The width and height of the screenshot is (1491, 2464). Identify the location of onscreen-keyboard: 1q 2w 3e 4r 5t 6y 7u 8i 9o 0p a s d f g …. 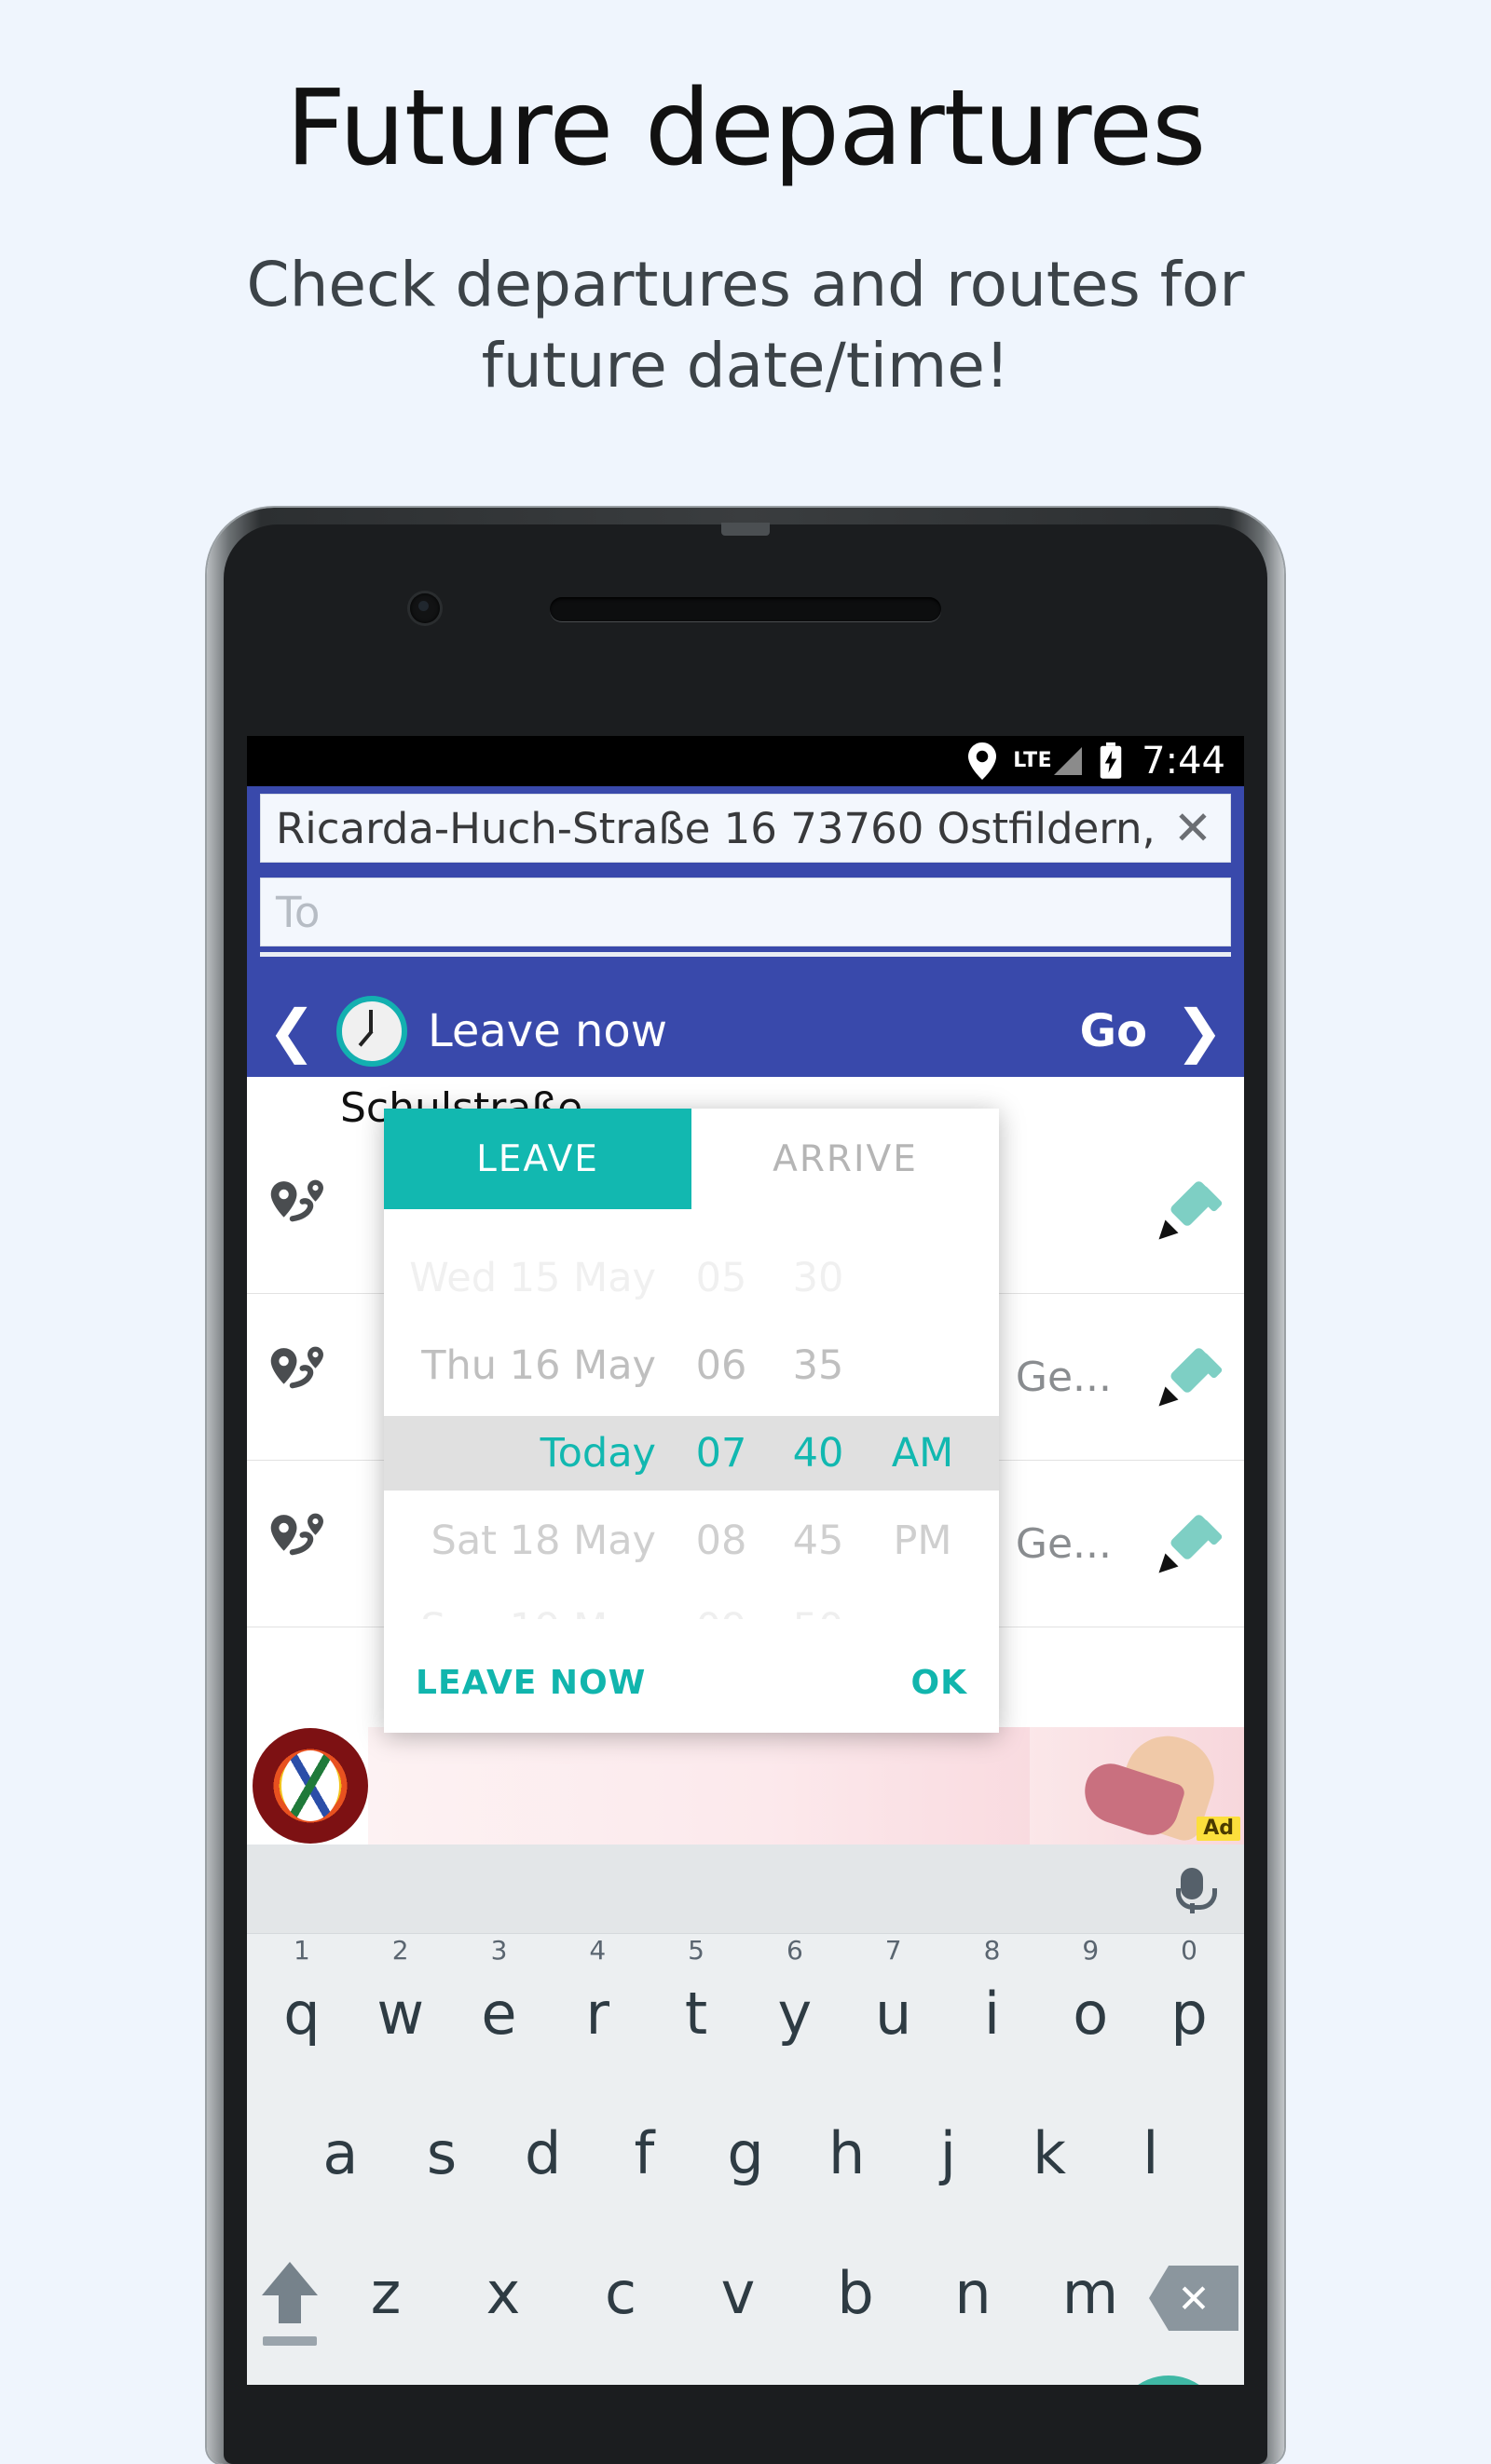
(745, 2115).